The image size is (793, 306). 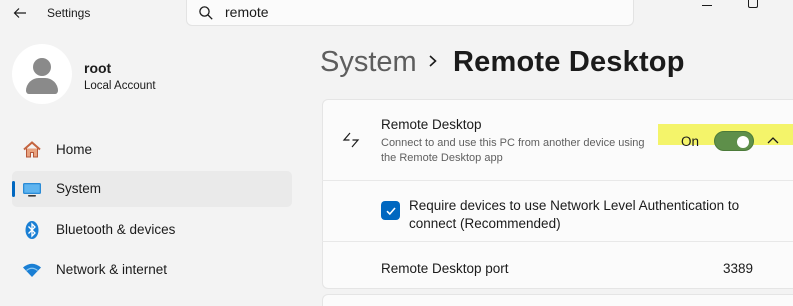 What do you see at coordinates (734, 141) in the screenshot?
I see `remote-desktop-toggle` at bounding box center [734, 141].